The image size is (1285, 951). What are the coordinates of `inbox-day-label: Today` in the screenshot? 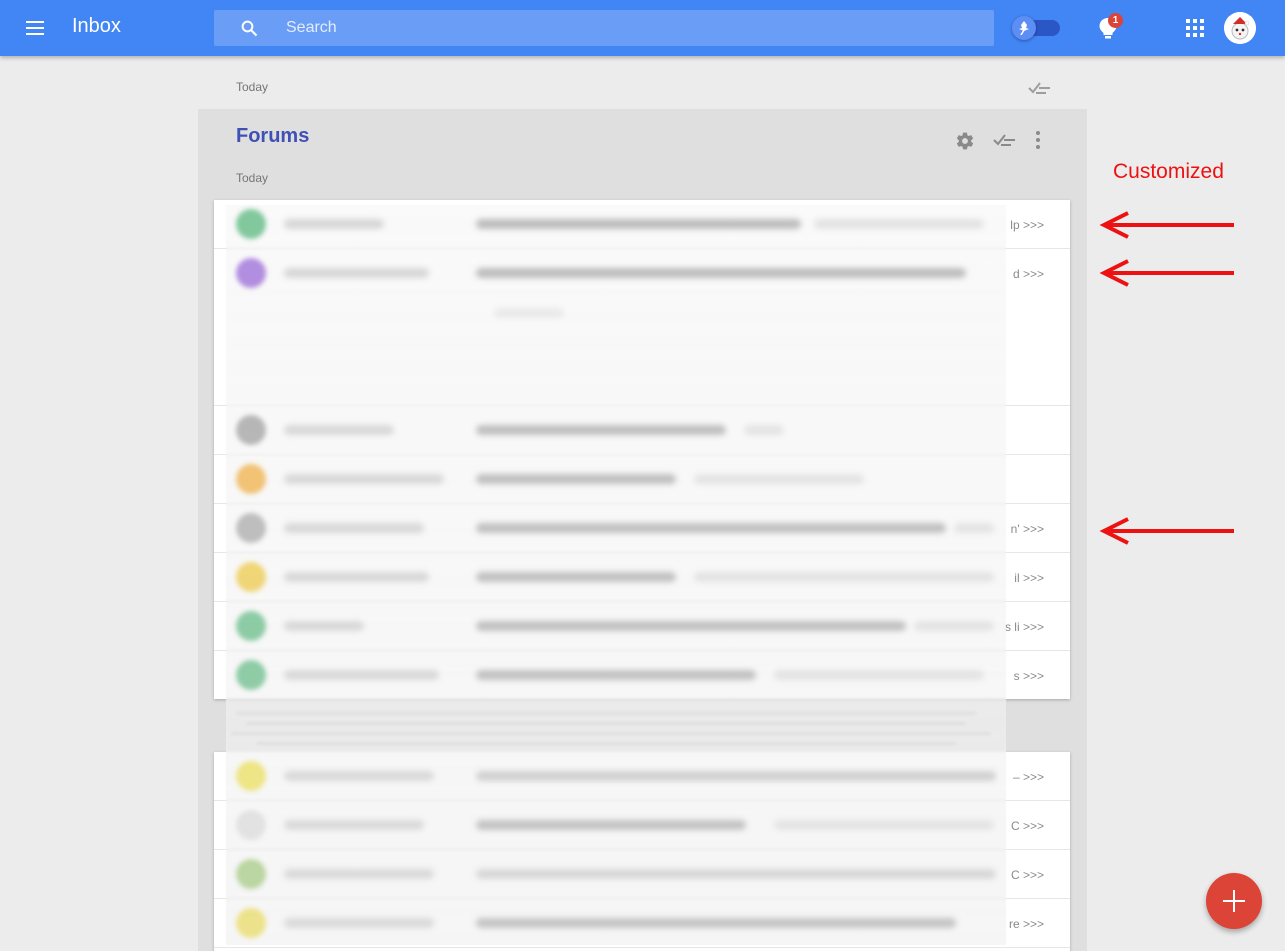 It's located at (252, 87).